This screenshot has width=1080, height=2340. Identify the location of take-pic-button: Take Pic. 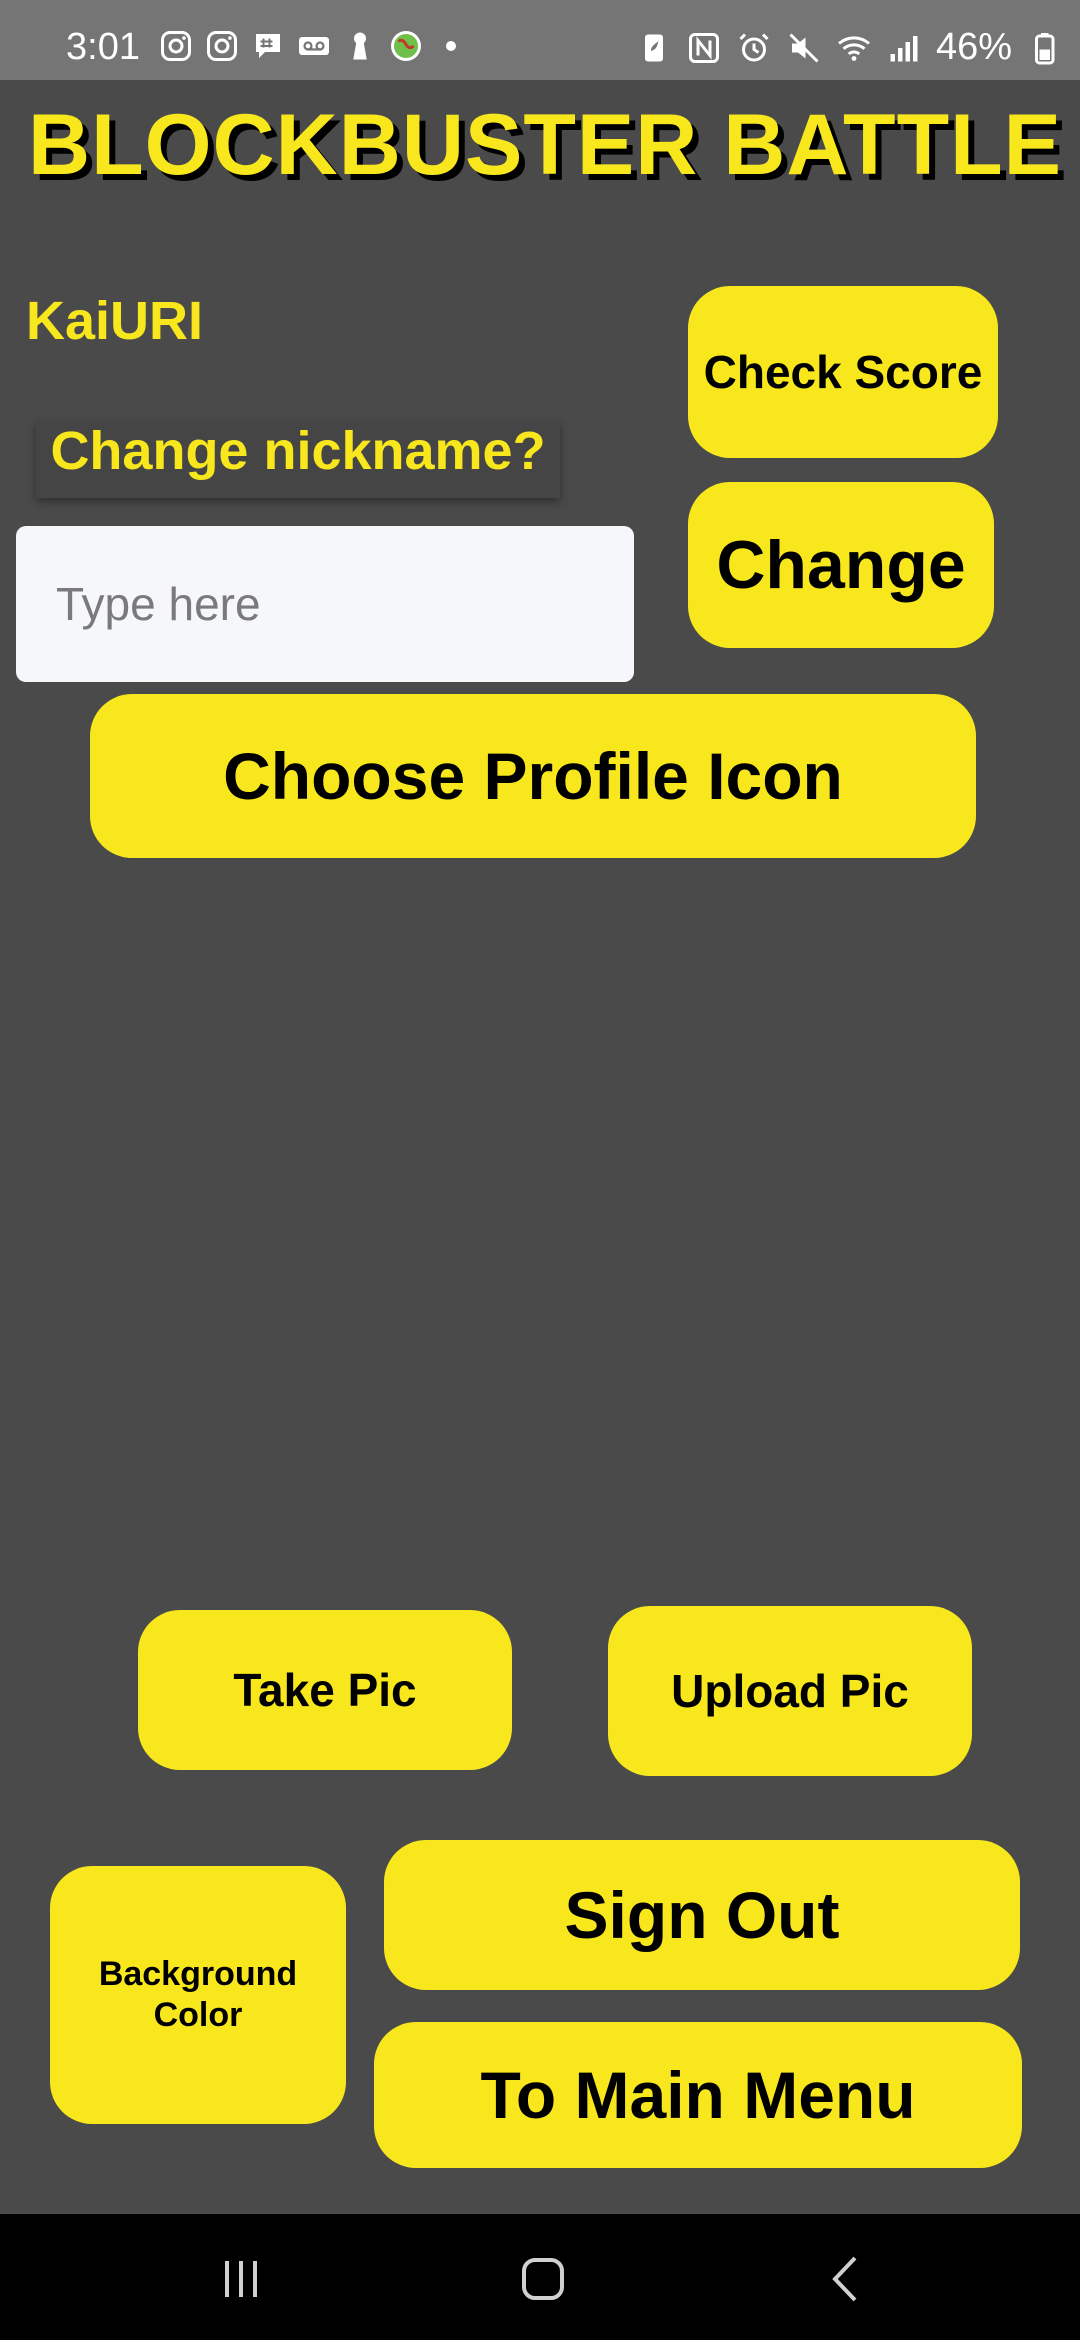
(325, 1690).